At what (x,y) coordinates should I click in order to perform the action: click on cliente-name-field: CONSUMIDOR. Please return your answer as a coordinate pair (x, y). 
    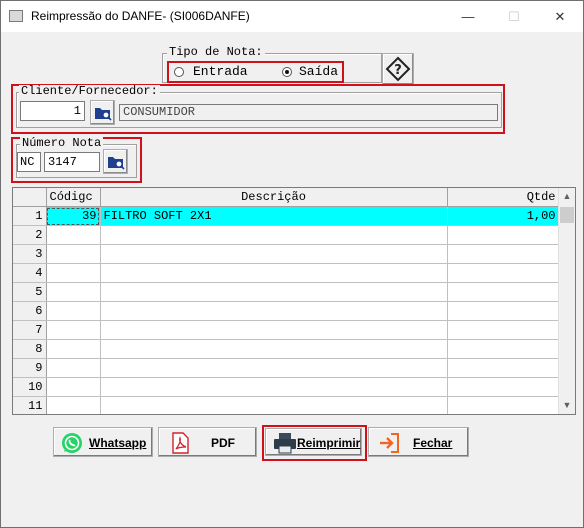
    Looking at the image, I should click on (308, 112).